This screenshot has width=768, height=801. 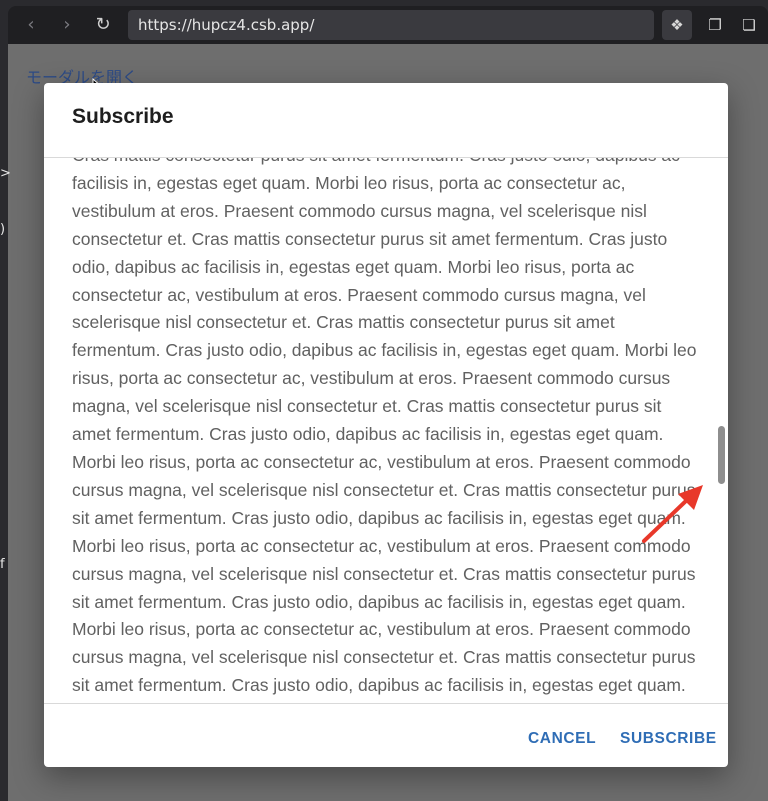 I want to click on browser-toolbar: ‹ › ↻ https://hupcz4.csb.app/ ❖ ❐ ❏, so click(x=388, y=25).